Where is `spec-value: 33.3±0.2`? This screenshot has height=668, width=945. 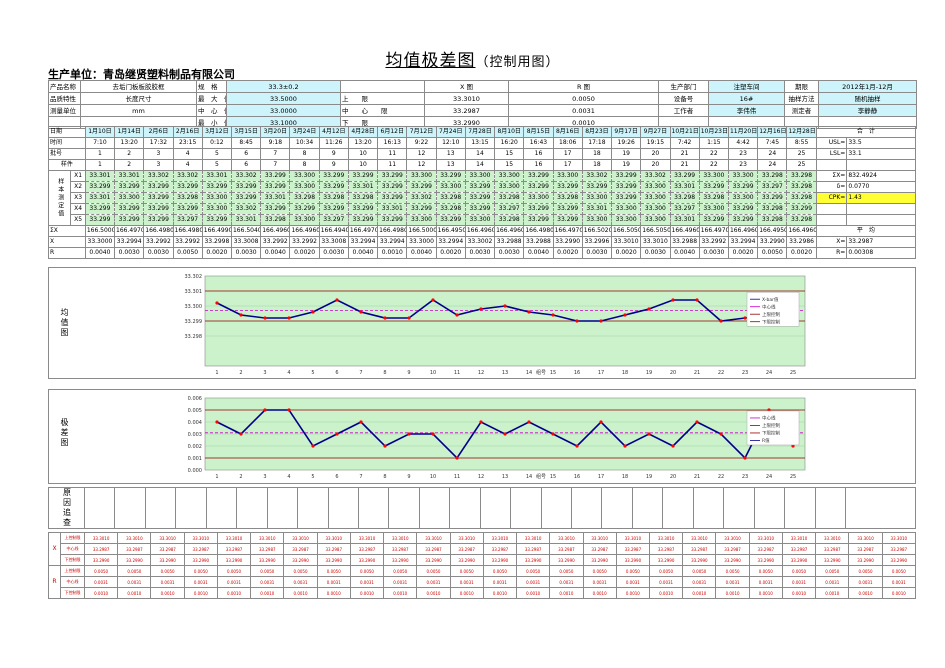
spec-value: 33.3±0.2 is located at coordinates (283, 86).